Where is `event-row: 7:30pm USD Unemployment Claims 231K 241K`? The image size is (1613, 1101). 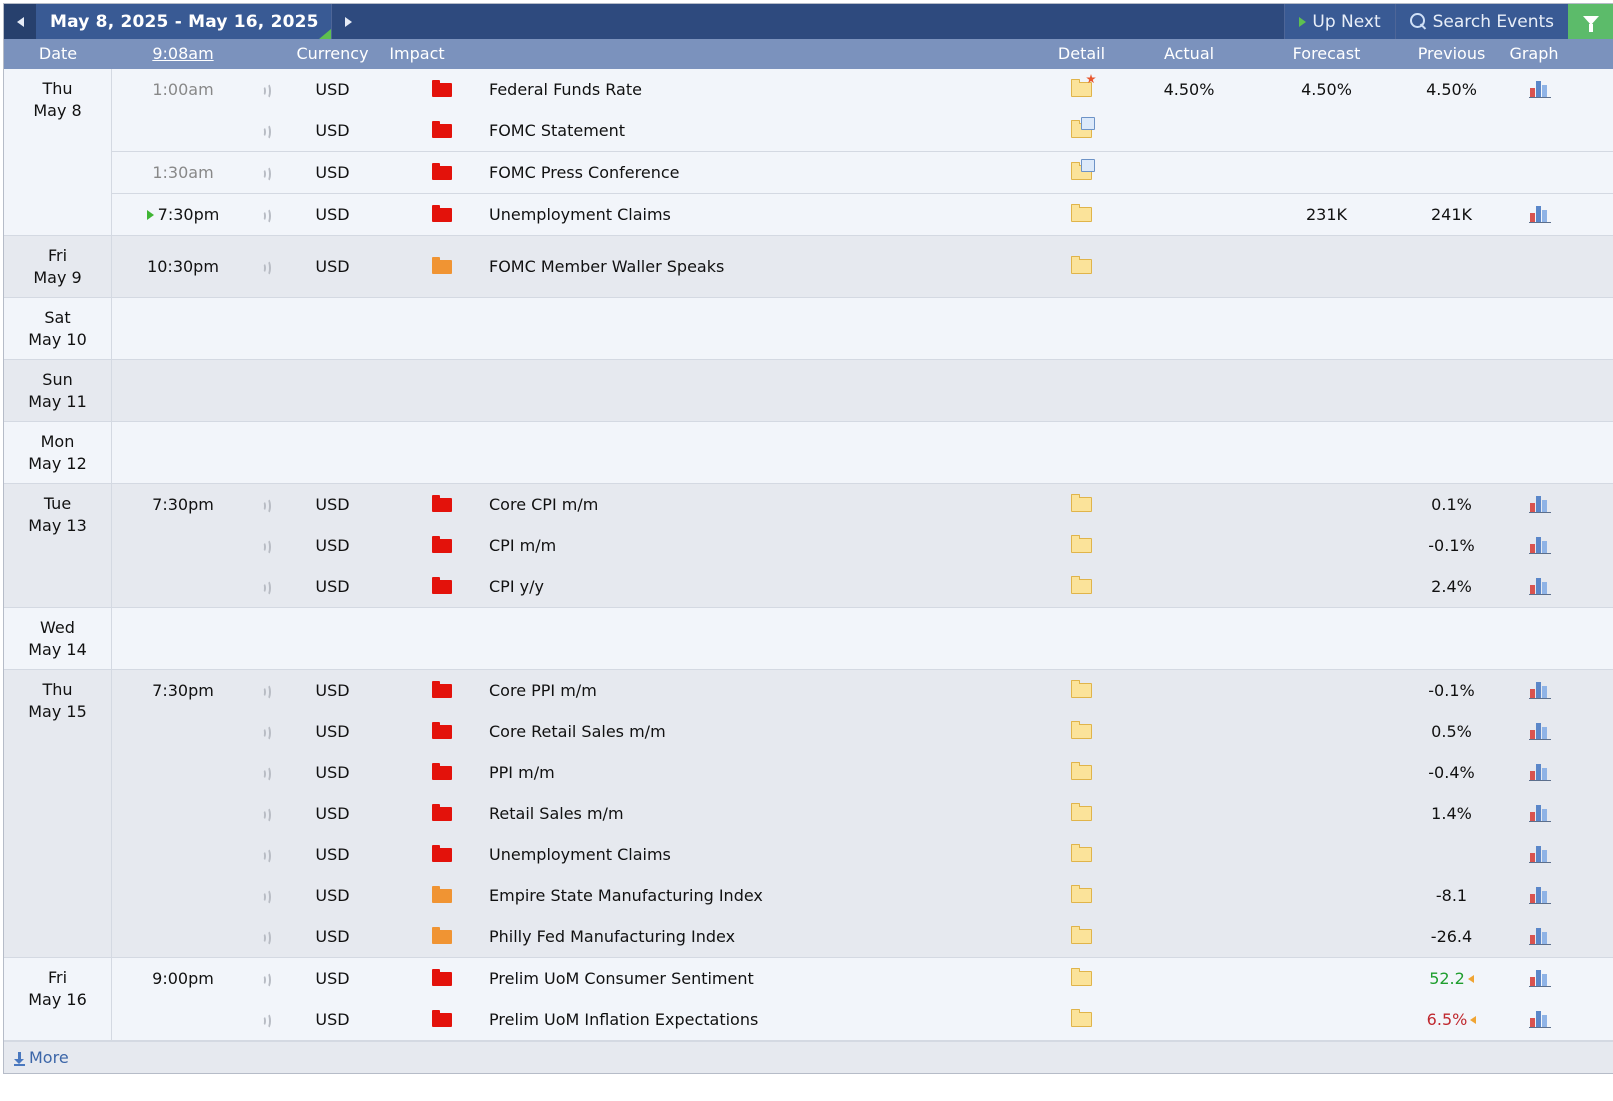
event-row: 7:30pm USD Unemployment Claims 231K 241K is located at coordinates (862, 214).